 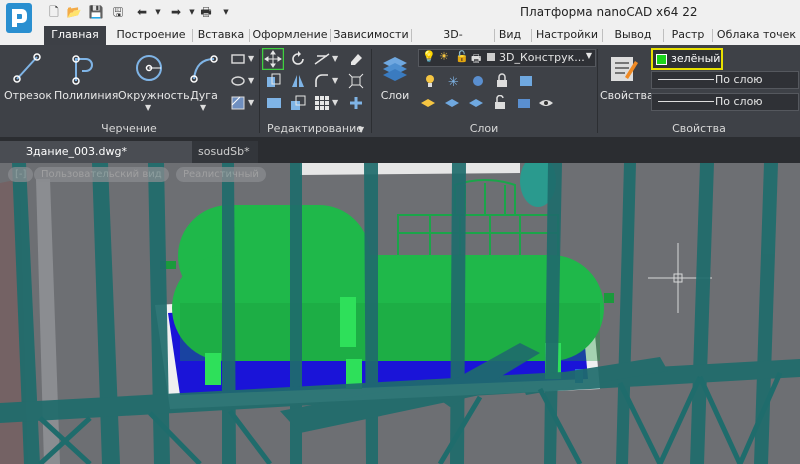 I want to click on properties-button: Свойства, so click(x=627, y=76).